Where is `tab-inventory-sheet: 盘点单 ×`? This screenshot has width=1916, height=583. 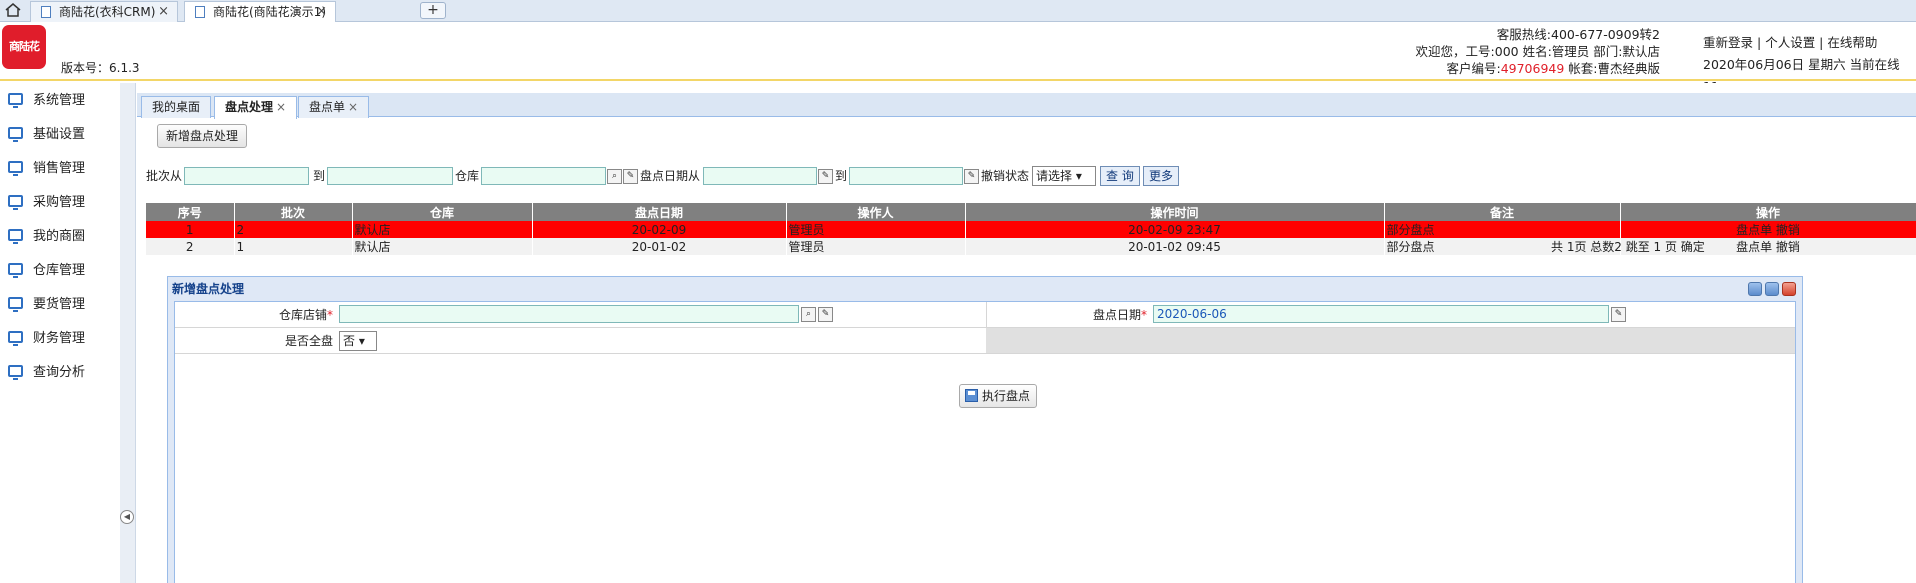
tab-inventory-sheet: 盘点单 × is located at coordinates (334, 107).